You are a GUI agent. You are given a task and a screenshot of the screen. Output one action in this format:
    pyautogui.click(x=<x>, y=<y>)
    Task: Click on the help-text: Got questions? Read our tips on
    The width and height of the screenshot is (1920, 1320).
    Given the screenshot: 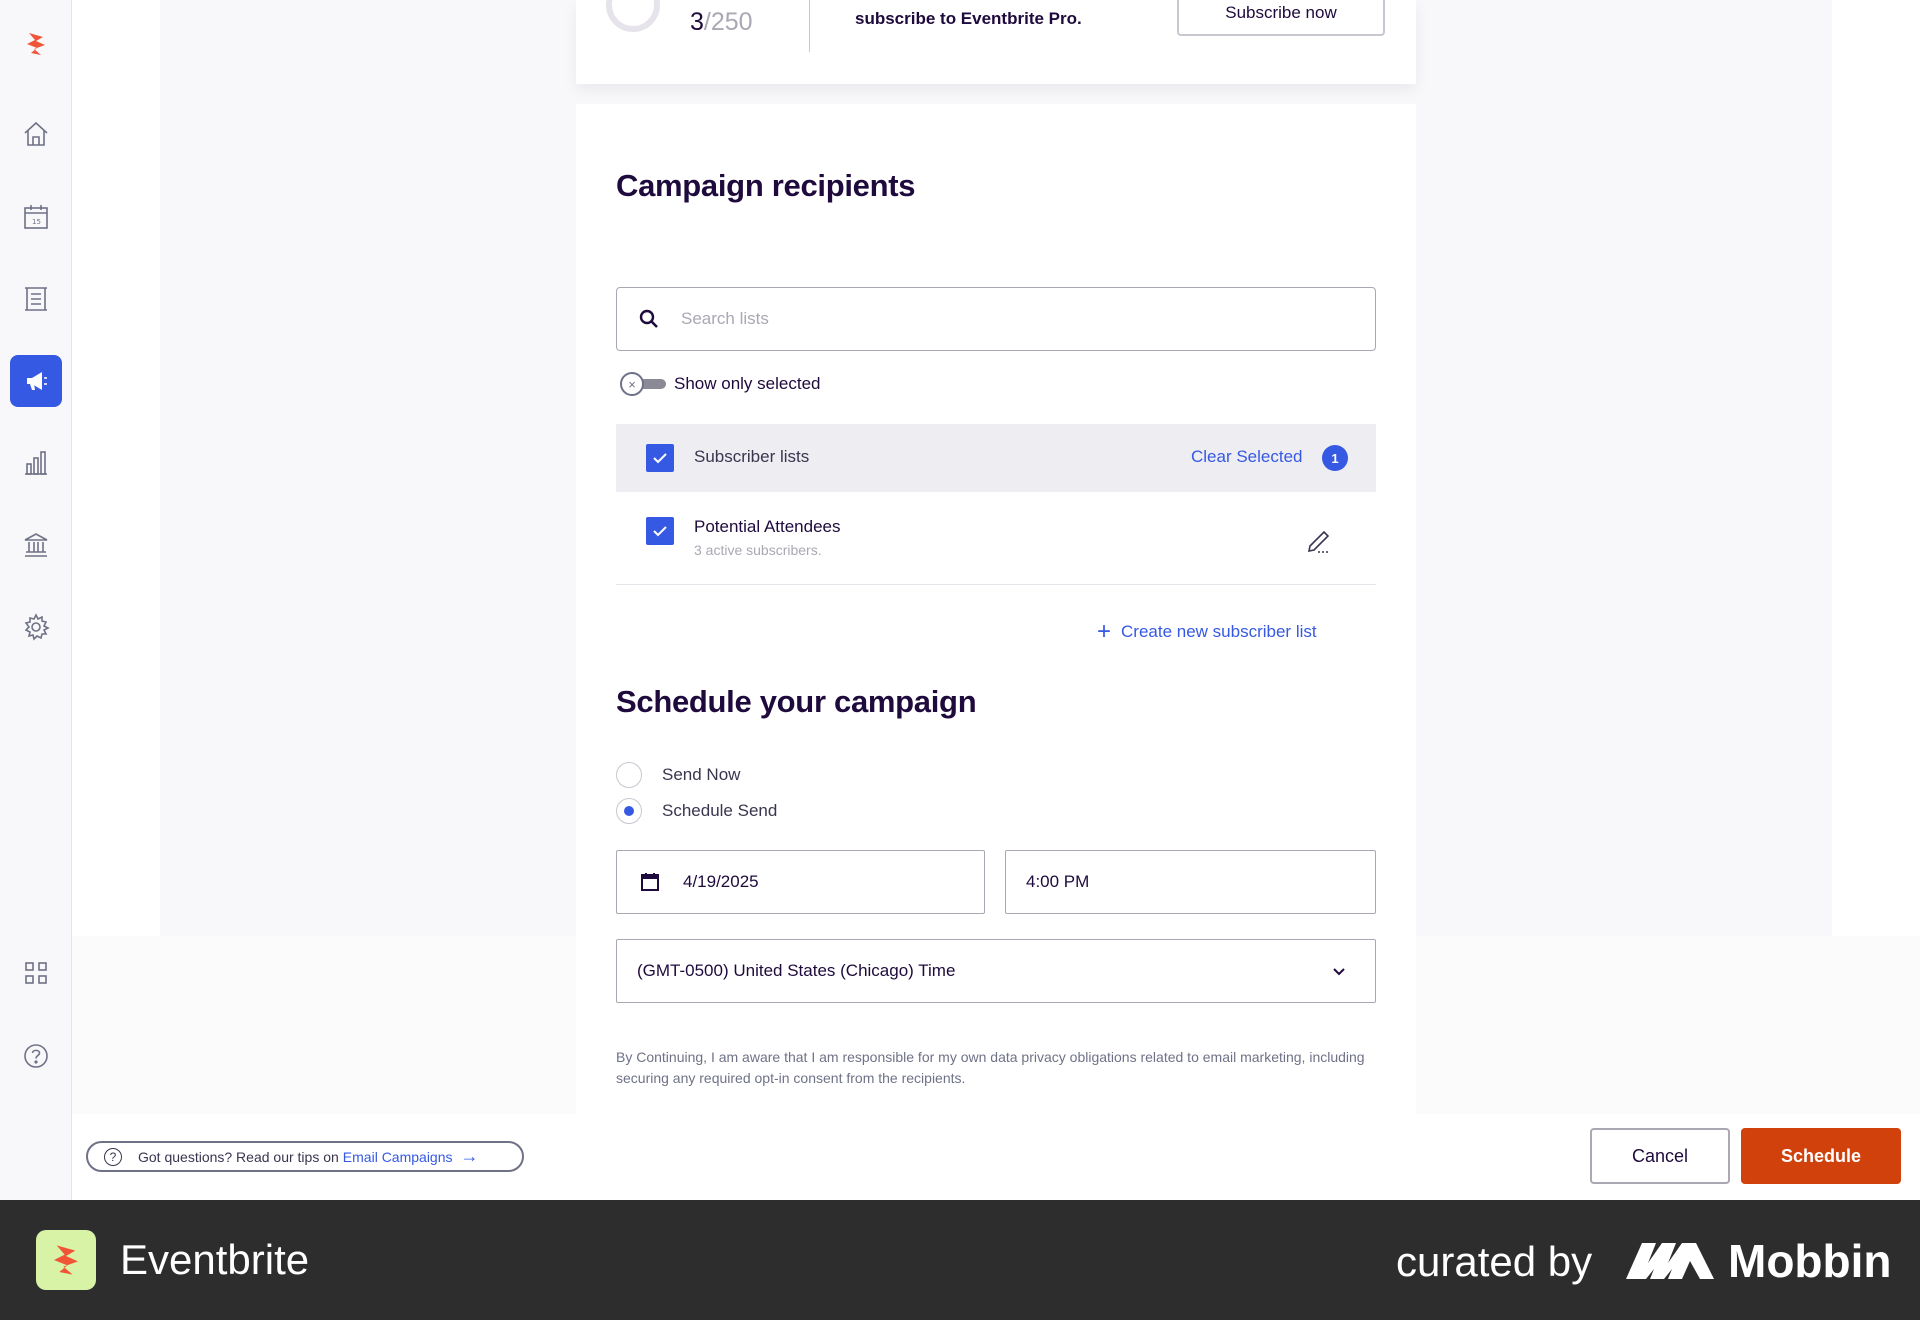 What is the action you would take?
    pyautogui.click(x=238, y=1156)
    